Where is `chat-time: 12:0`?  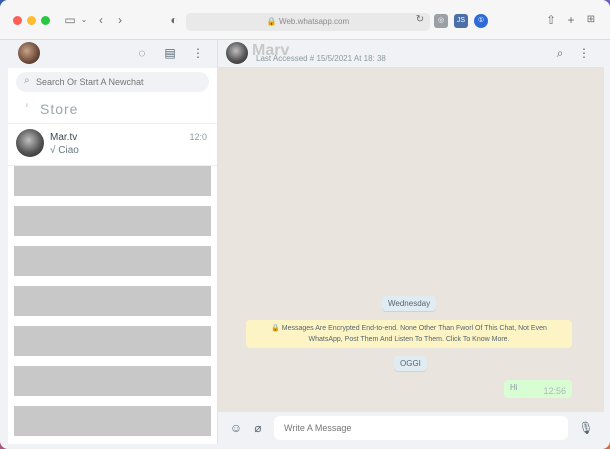
chat-time: 12:0 is located at coordinates (198, 137).